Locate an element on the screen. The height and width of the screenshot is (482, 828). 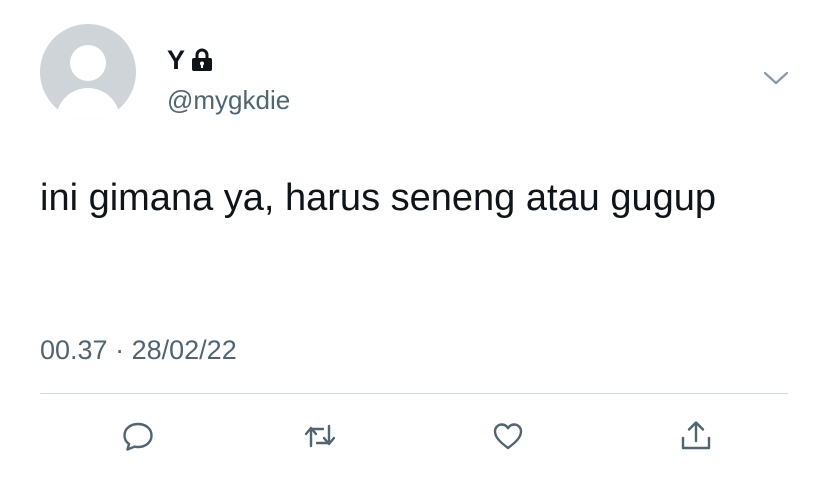
tweet-date: 28/02/22 is located at coordinates (184, 350).